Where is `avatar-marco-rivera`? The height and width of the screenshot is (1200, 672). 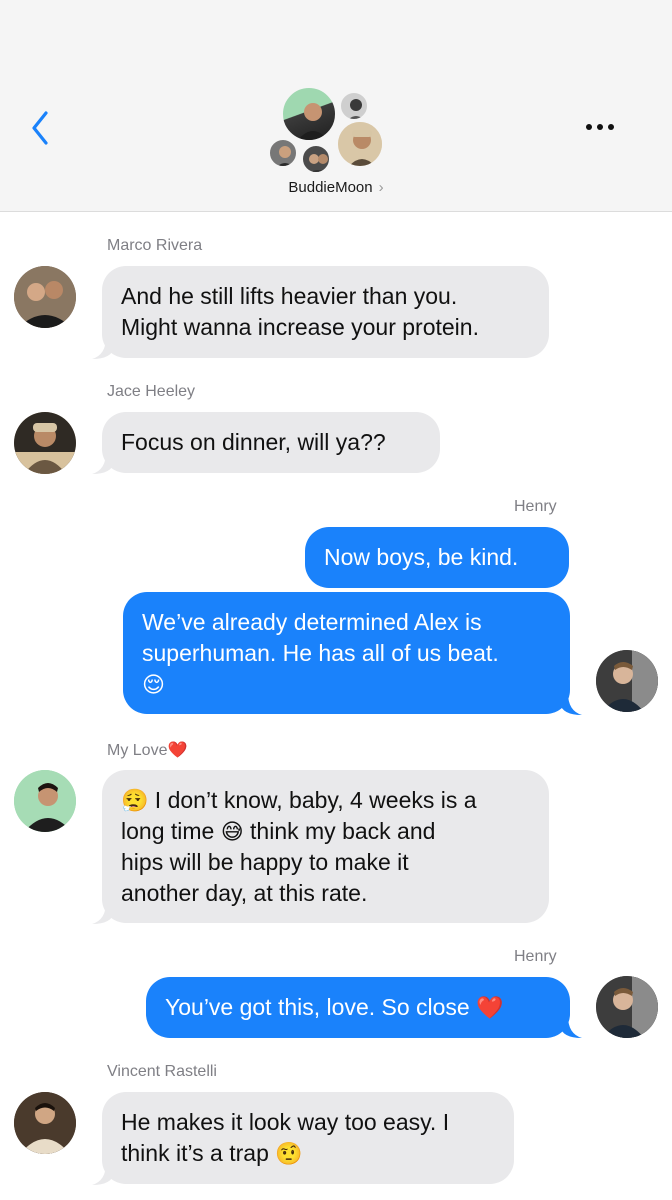
avatar-marco-rivera is located at coordinates (45, 297).